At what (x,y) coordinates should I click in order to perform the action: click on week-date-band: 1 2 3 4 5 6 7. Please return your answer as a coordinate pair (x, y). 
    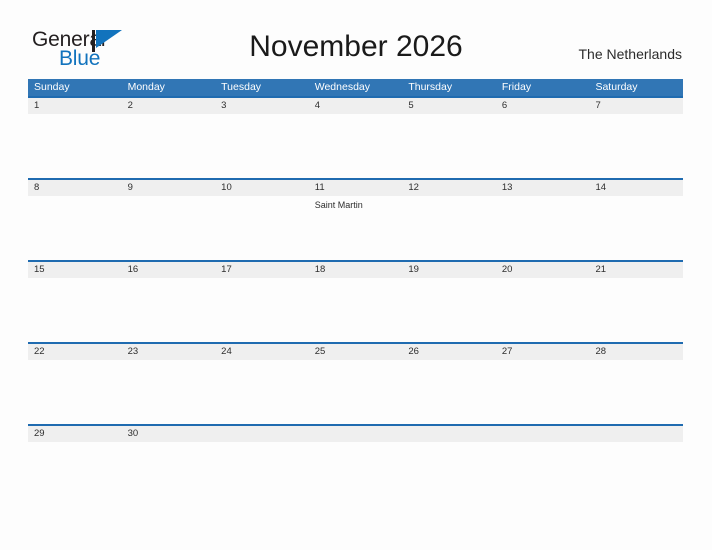
    Looking at the image, I should click on (355, 105).